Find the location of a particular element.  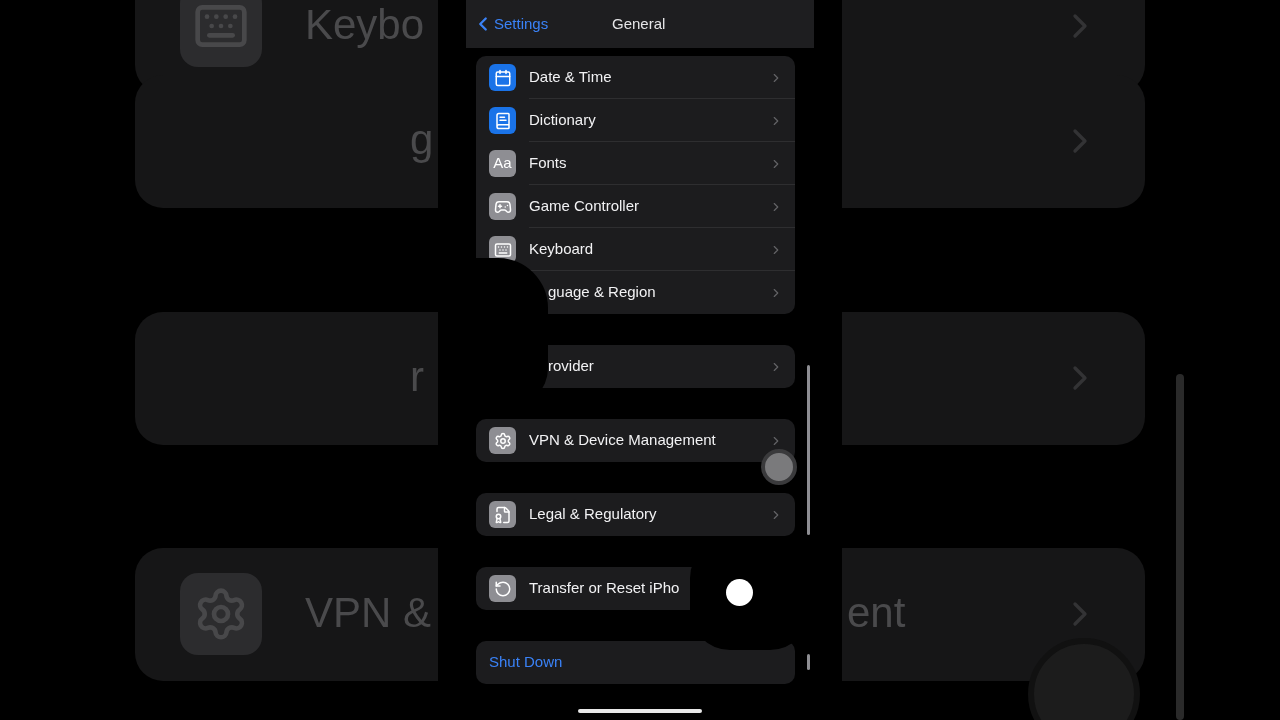

row-label: Keyboard is located at coordinates (561, 249).